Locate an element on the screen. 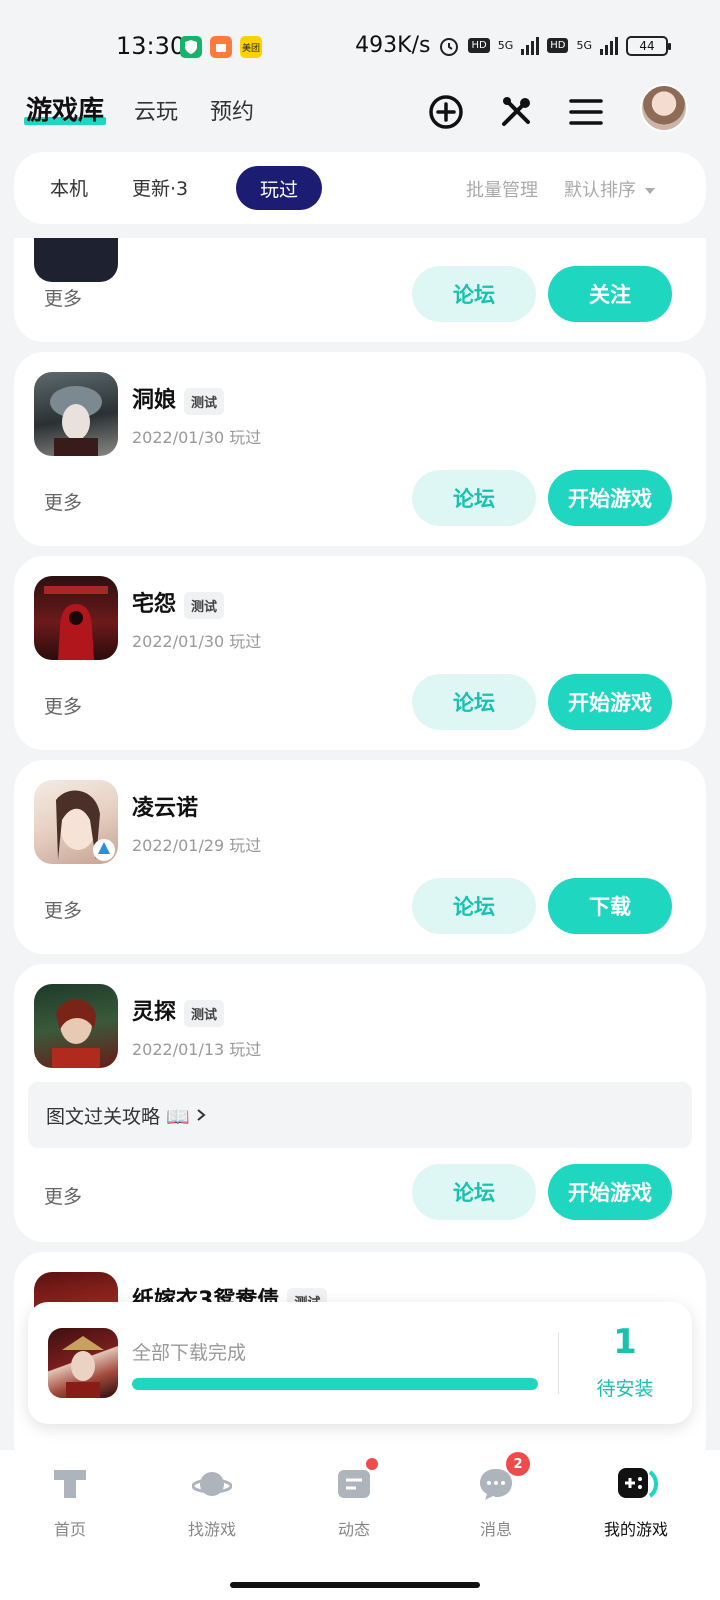 The image size is (720, 1600). sort-label: 默认排序 is located at coordinates (600, 190).